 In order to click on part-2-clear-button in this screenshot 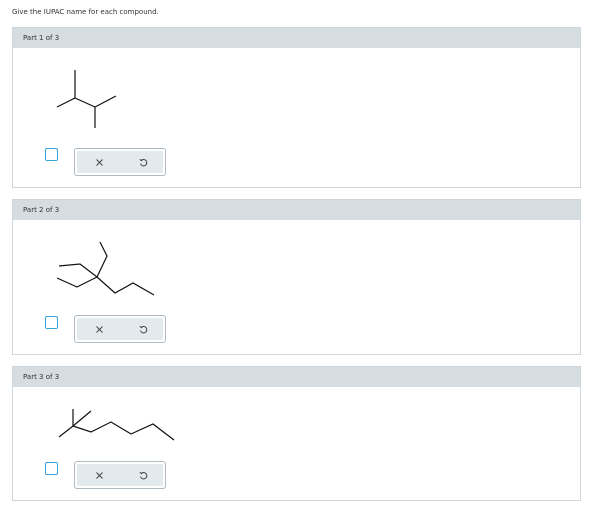, I will do `click(99, 329)`.